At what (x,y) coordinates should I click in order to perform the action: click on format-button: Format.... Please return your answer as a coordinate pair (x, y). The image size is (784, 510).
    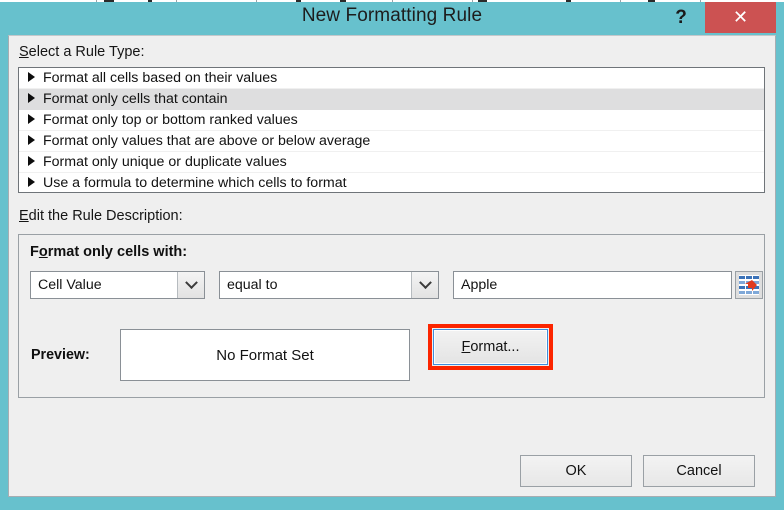
    Looking at the image, I should click on (490, 347).